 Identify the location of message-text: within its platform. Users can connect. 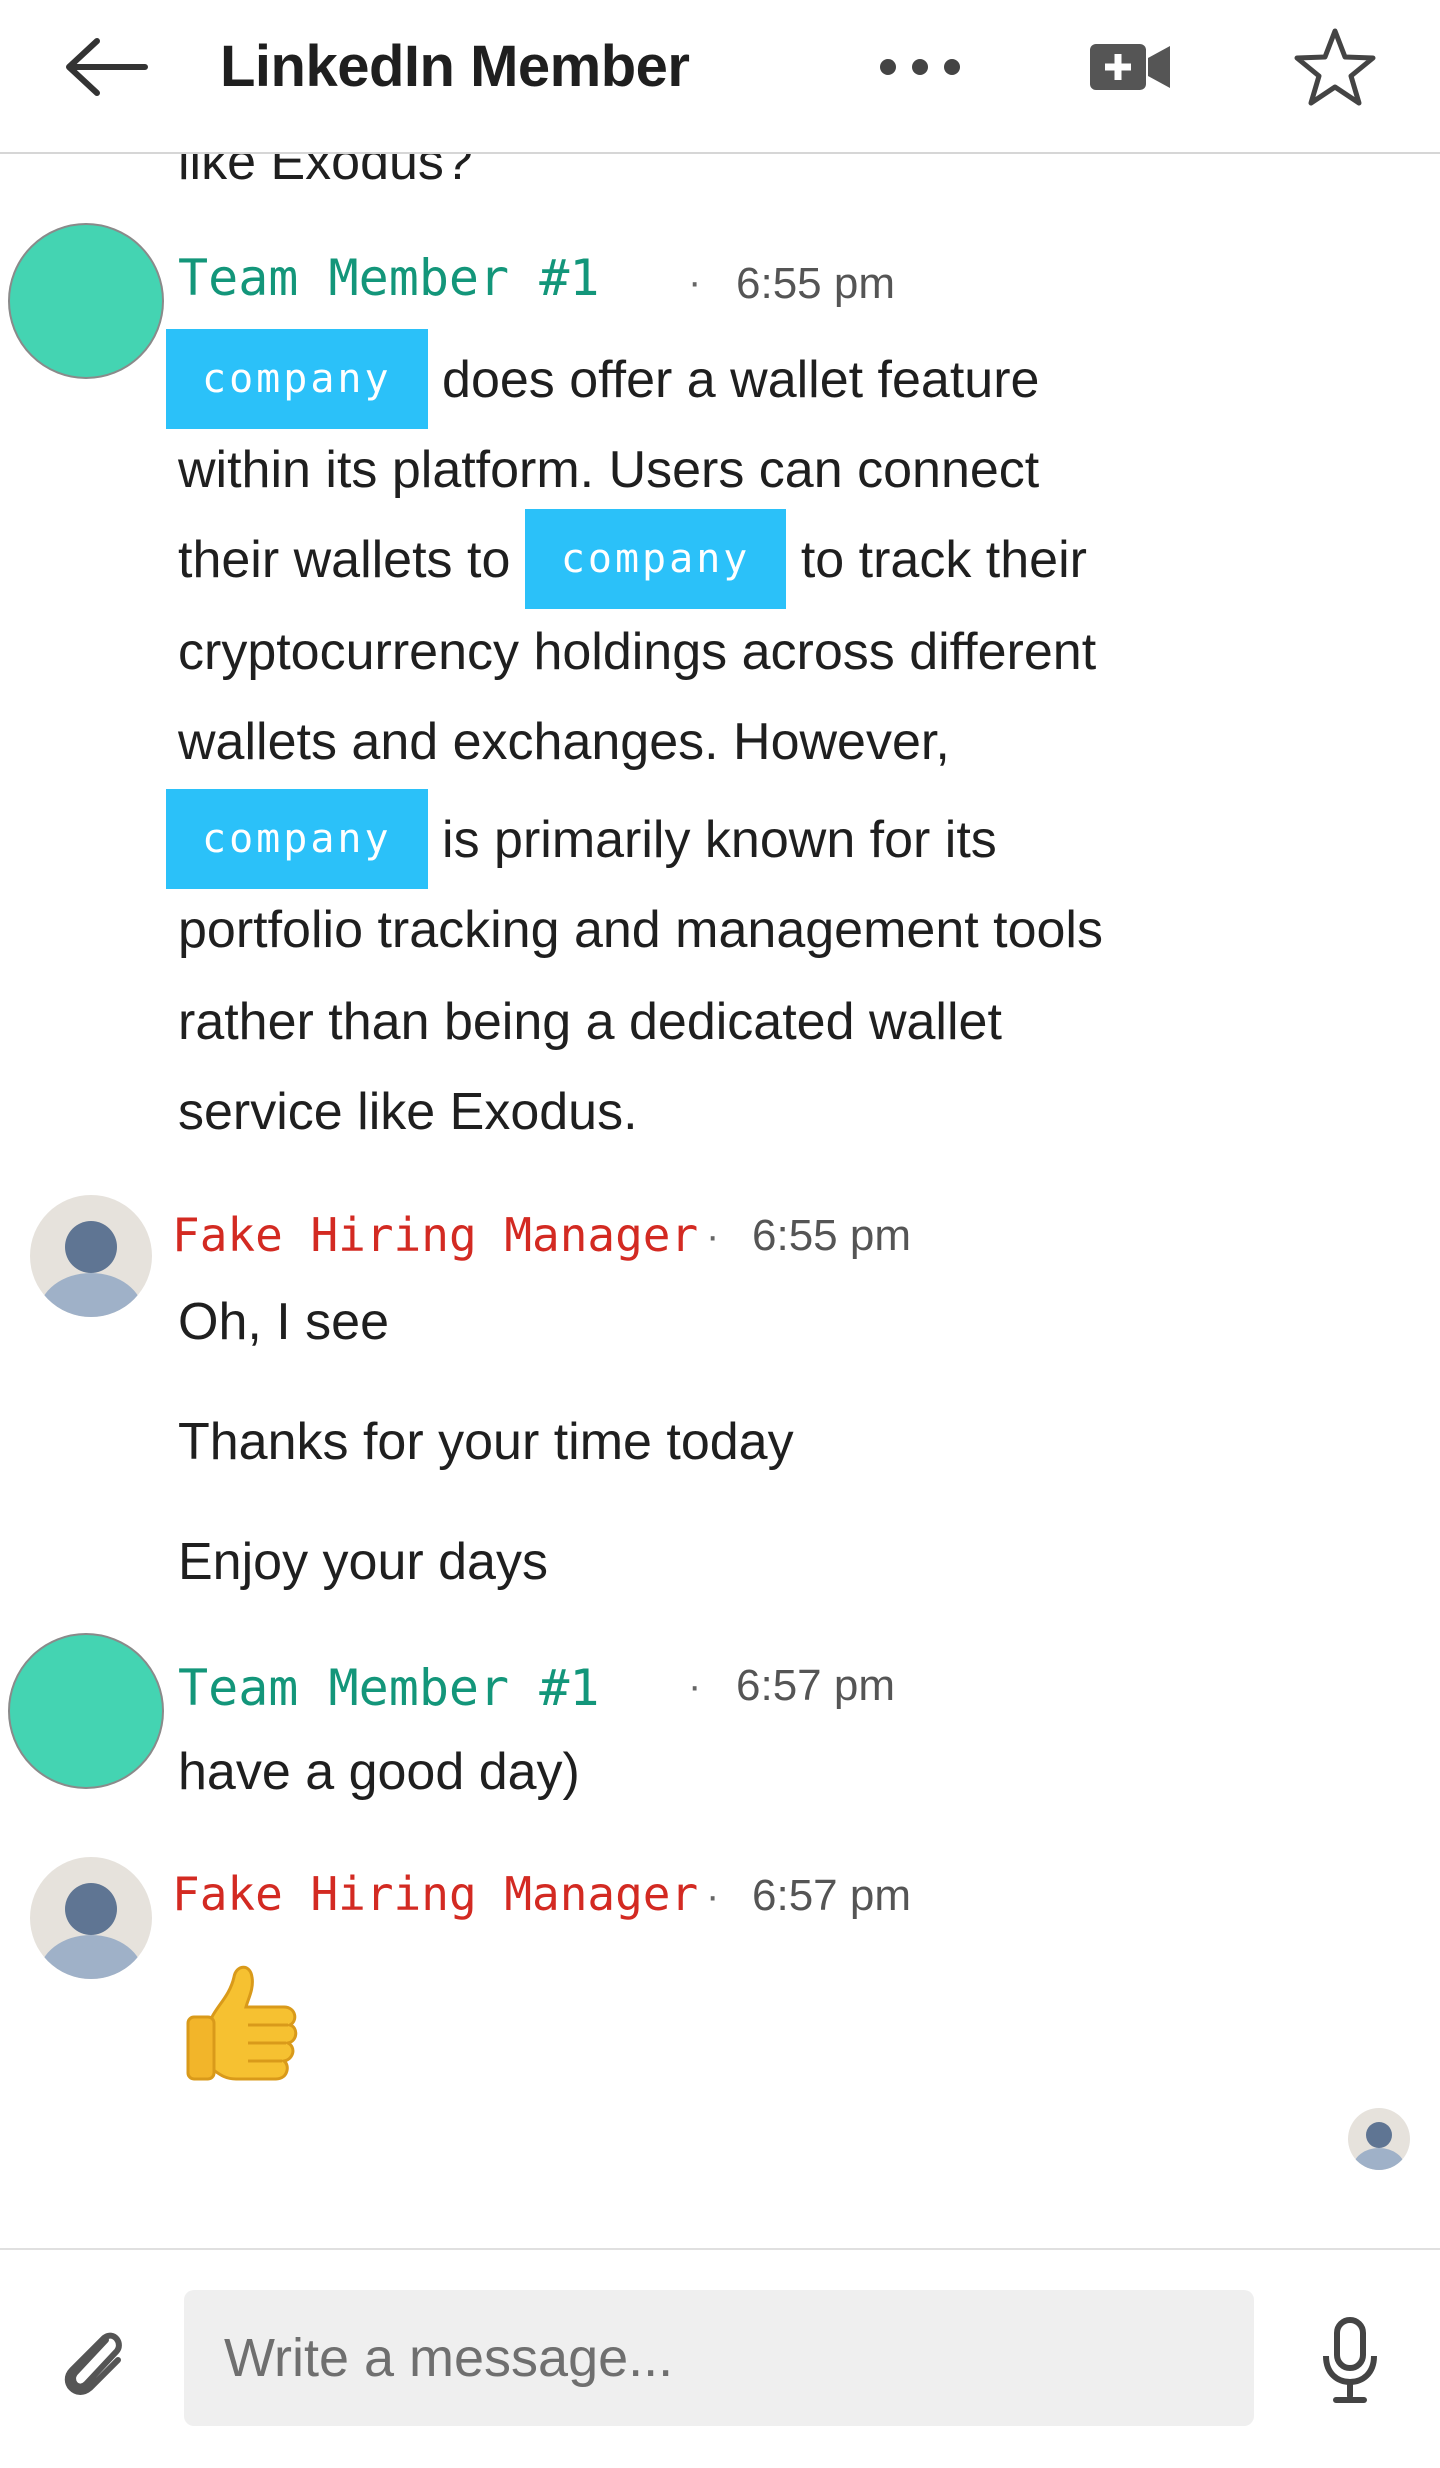
(609, 470).